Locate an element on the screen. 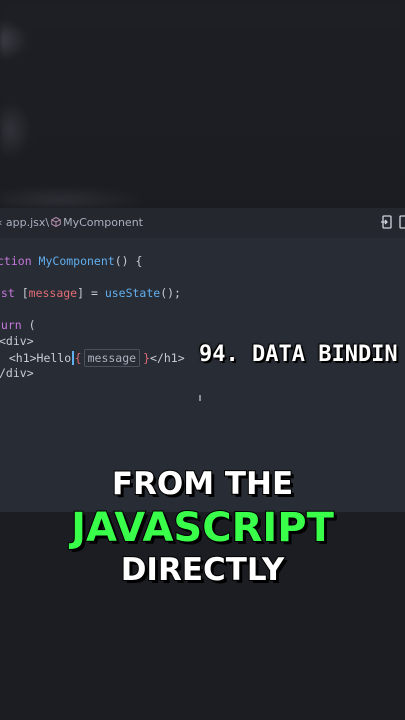  breadcrumb-symbol: MyComponent is located at coordinates (103, 222).